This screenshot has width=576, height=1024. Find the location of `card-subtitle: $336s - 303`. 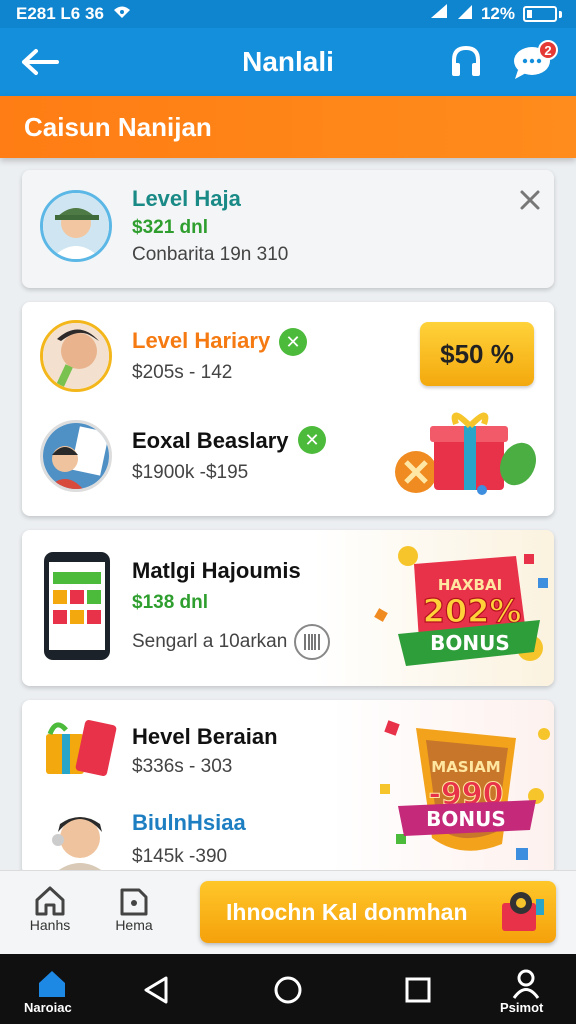

card-subtitle: $336s - 303 is located at coordinates (182, 766).